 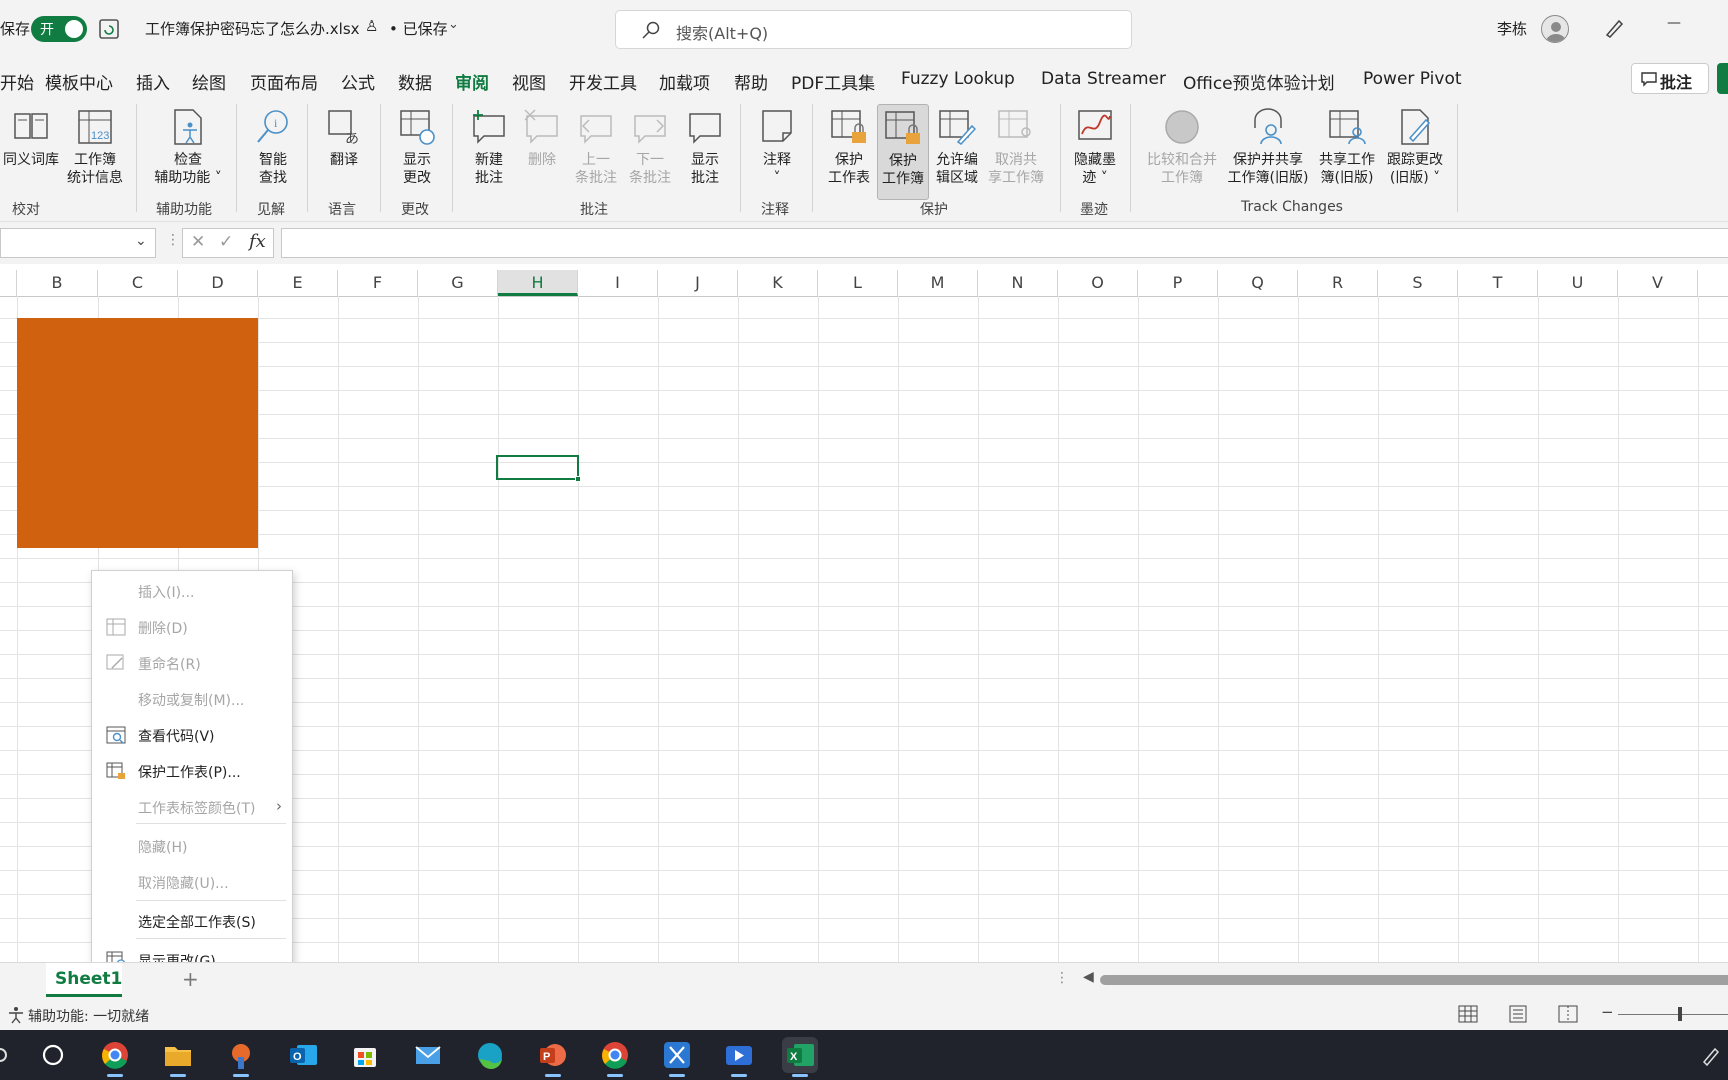 I want to click on menu-item-rename: 重命名(R), so click(x=192, y=663).